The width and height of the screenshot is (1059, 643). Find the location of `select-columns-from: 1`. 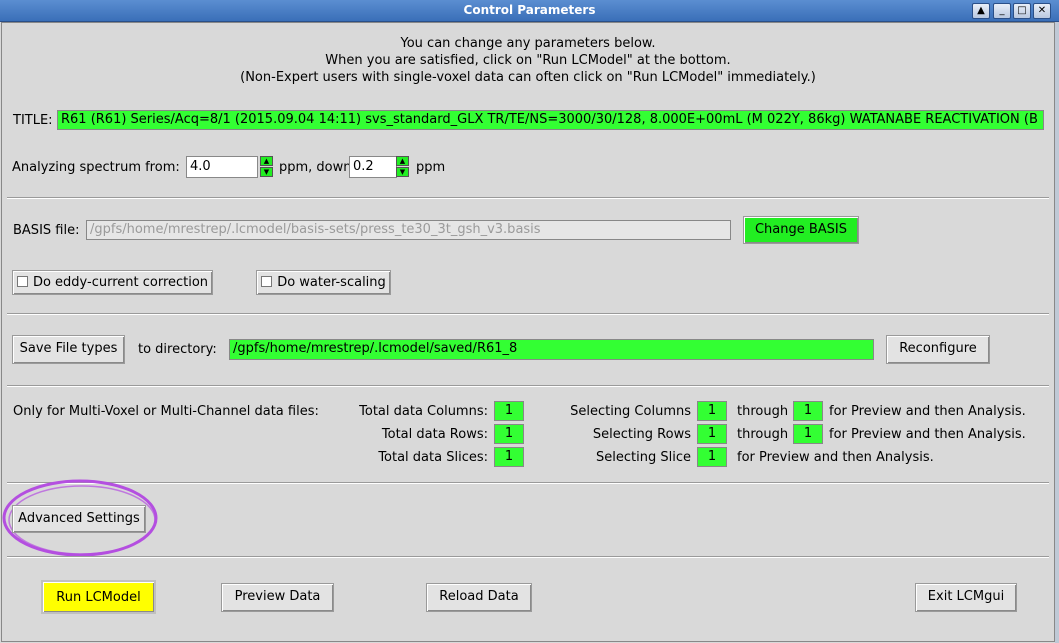

select-columns-from: 1 is located at coordinates (712, 411).